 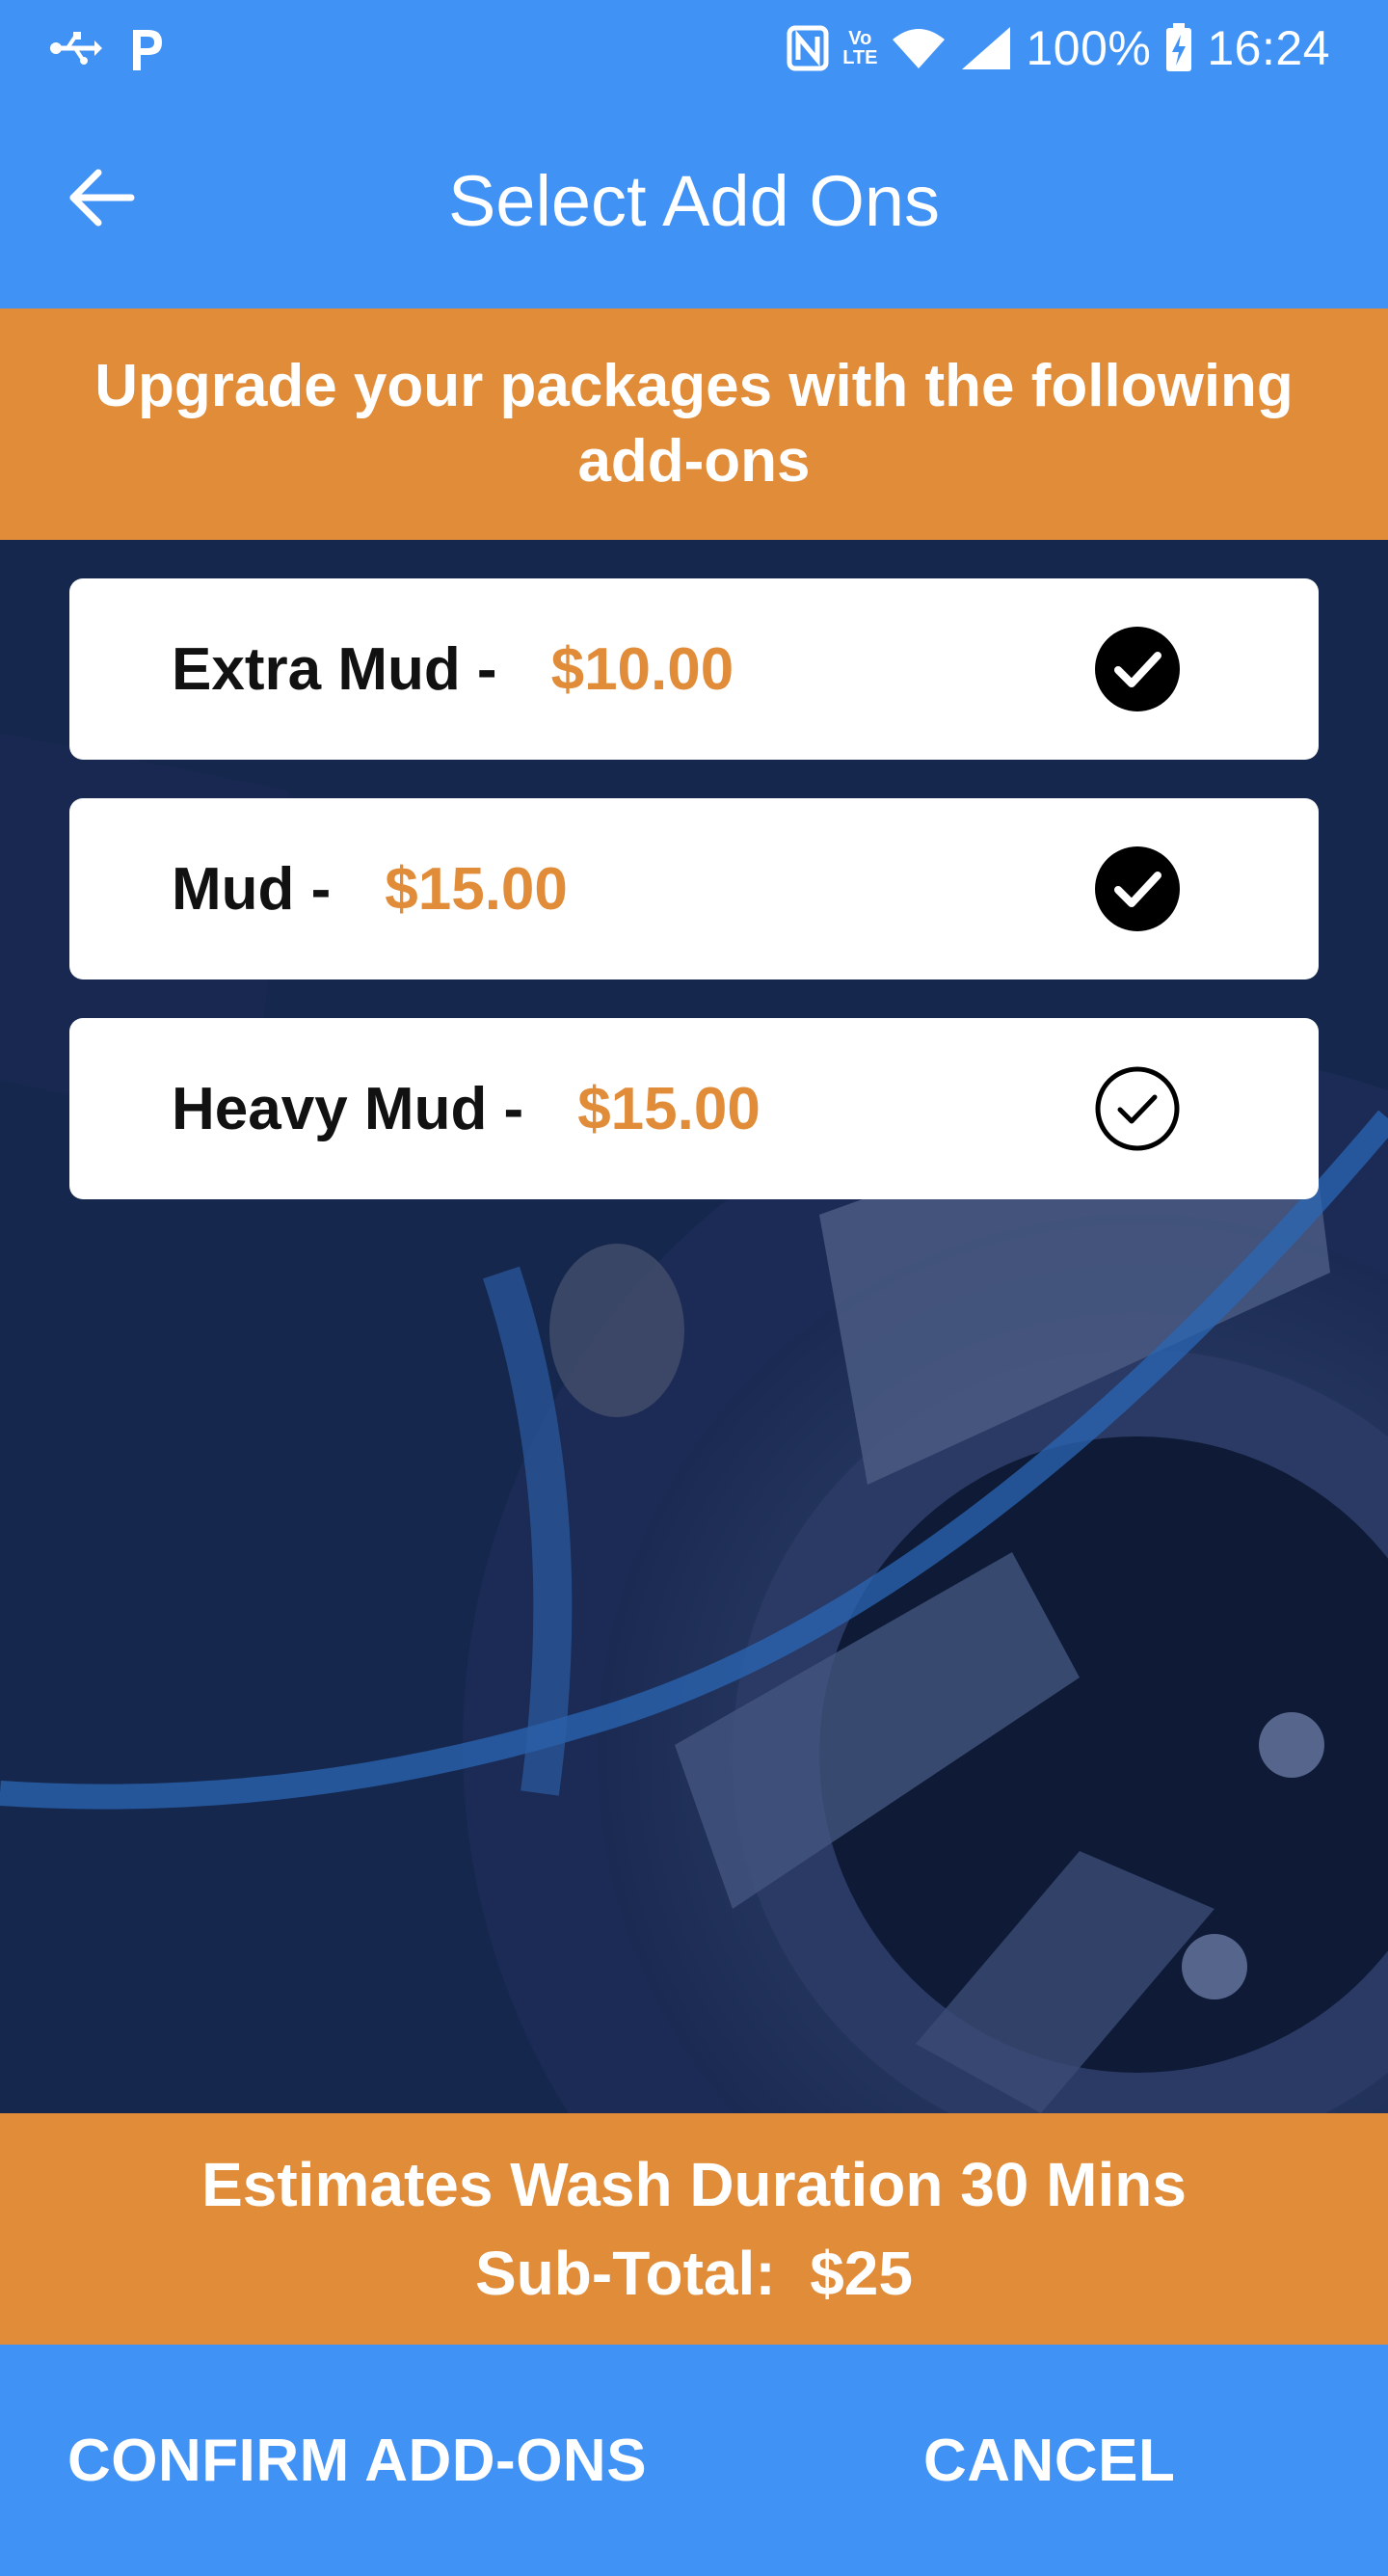 I want to click on addon-name: Extra Mud -, so click(x=334, y=669).